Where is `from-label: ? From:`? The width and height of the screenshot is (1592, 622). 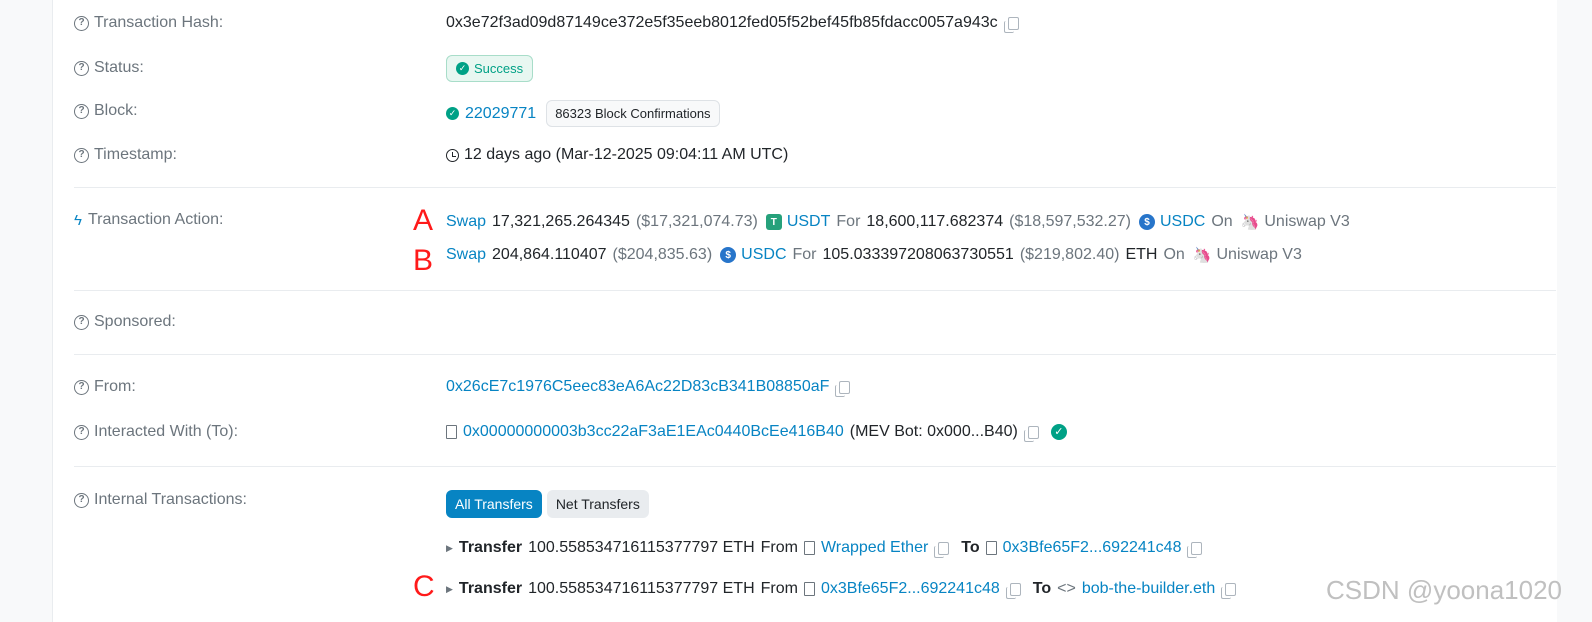
from-label: ? From: is located at coordinates (105, 387).